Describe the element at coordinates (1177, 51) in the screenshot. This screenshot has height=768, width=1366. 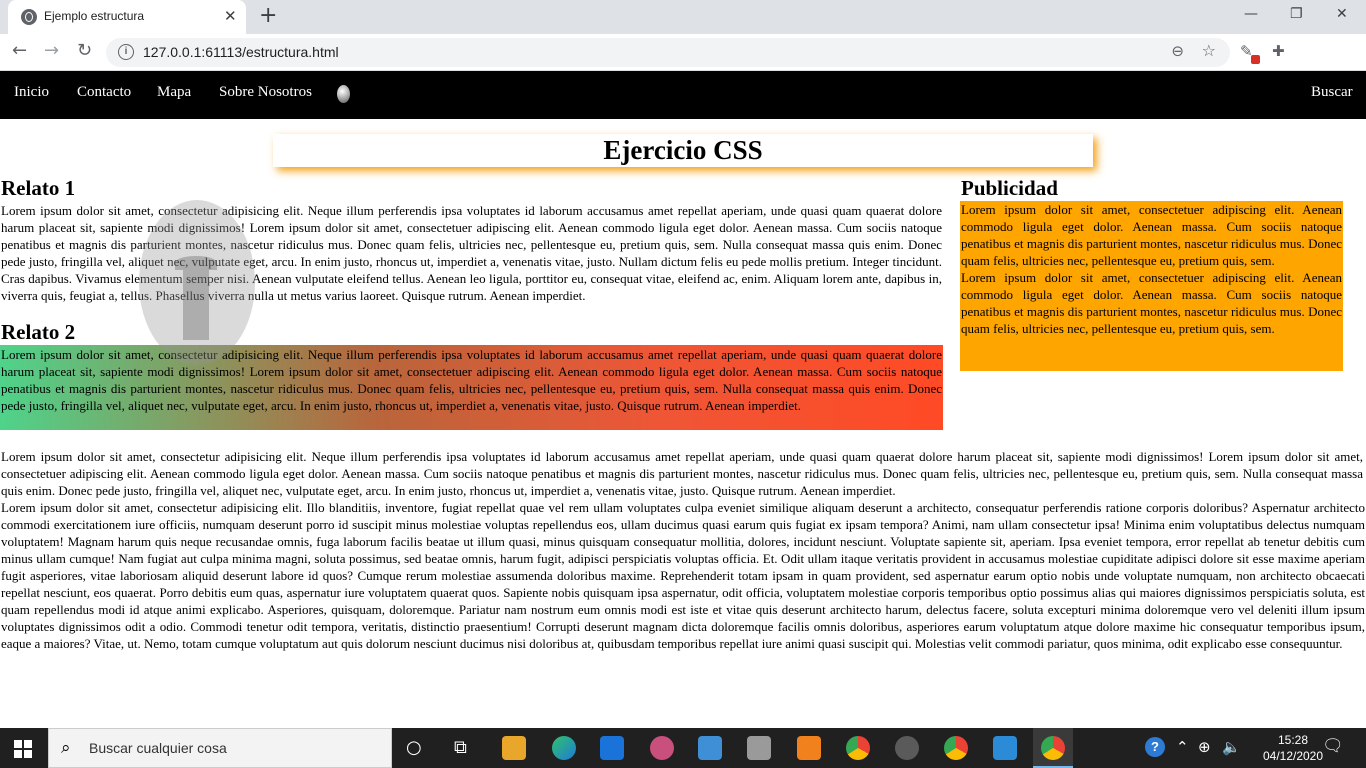
I see `zoom-icon: ⊖` at that location.